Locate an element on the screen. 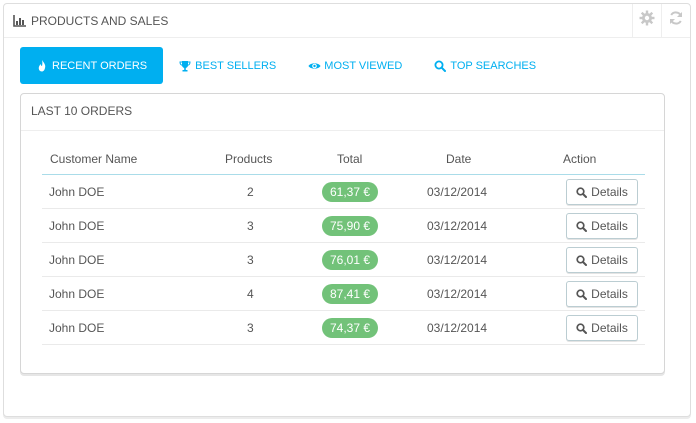 This screenshot has height=423, width=696. panel-title: PRODUCTS AND SALES is located at coordinates (90, 21).